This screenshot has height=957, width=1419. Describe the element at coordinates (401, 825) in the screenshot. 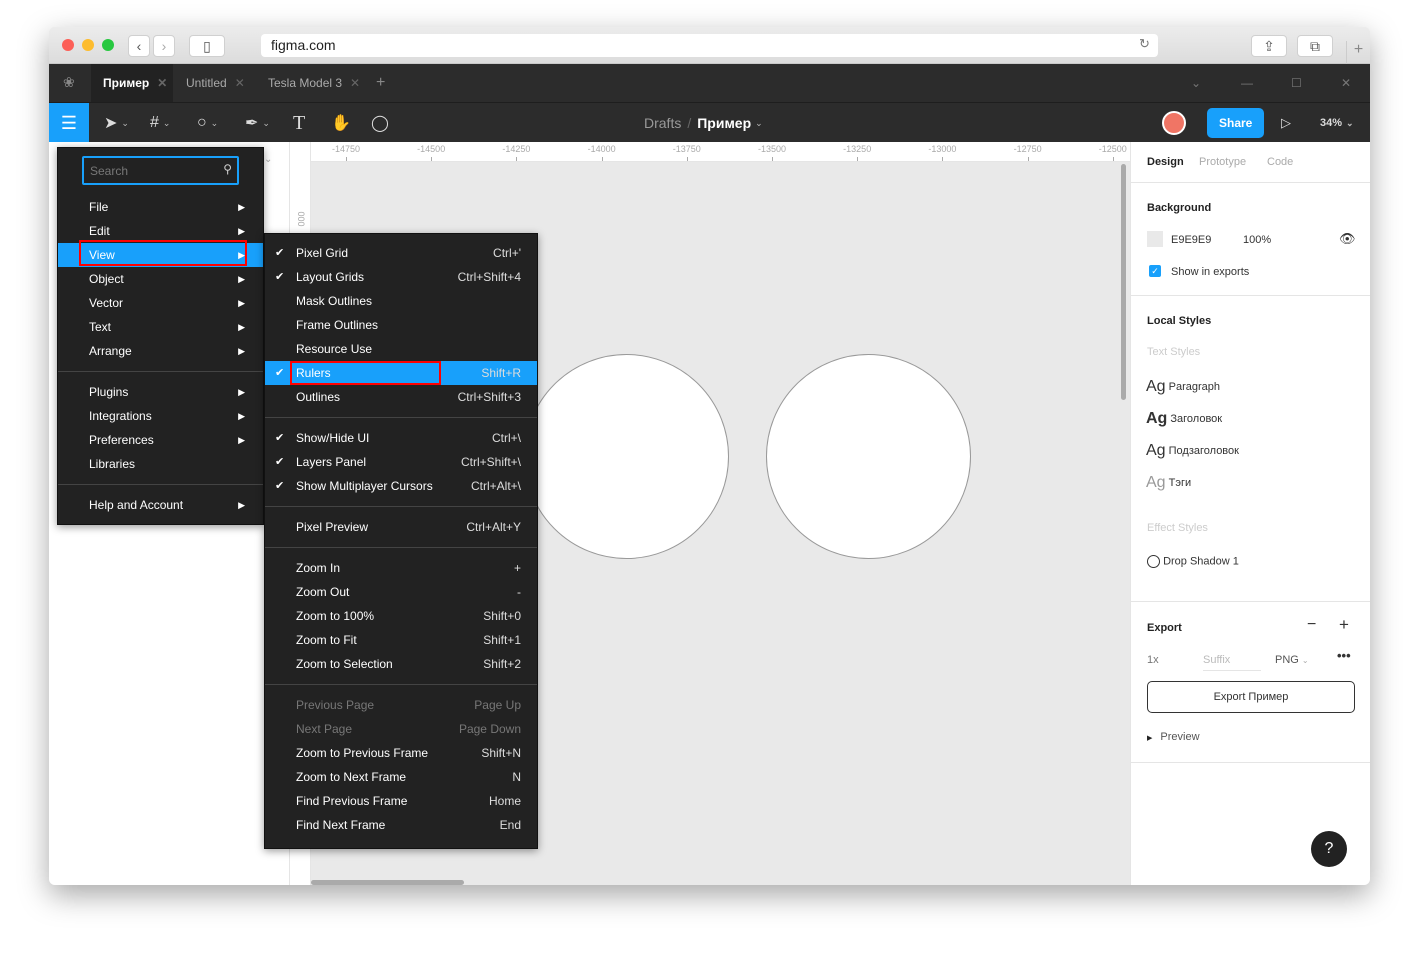

I see `menu-item-find-next-frame: Find Next Frame End` at that location.